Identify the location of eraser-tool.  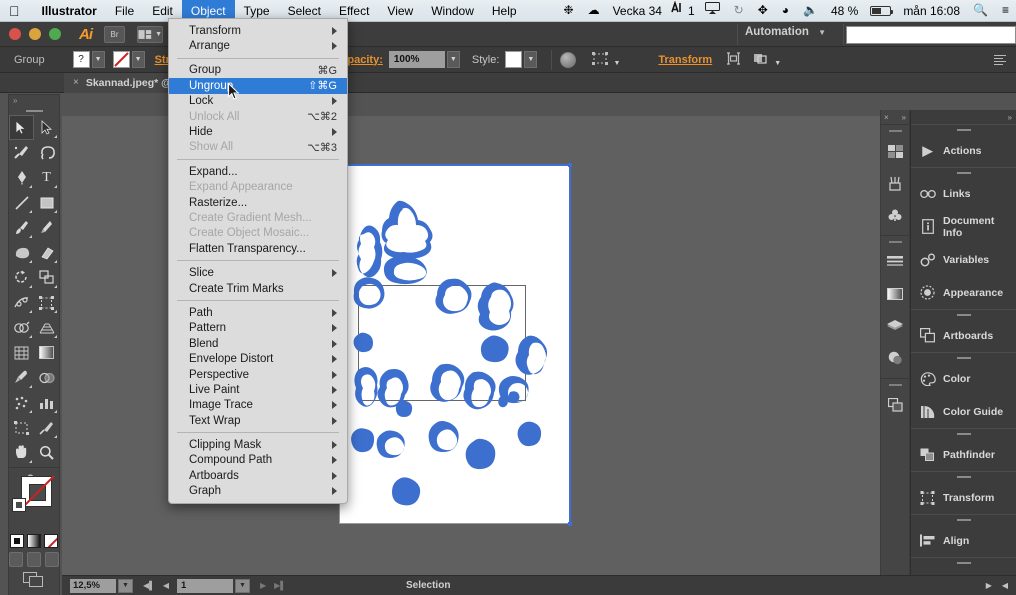
(46, 252).